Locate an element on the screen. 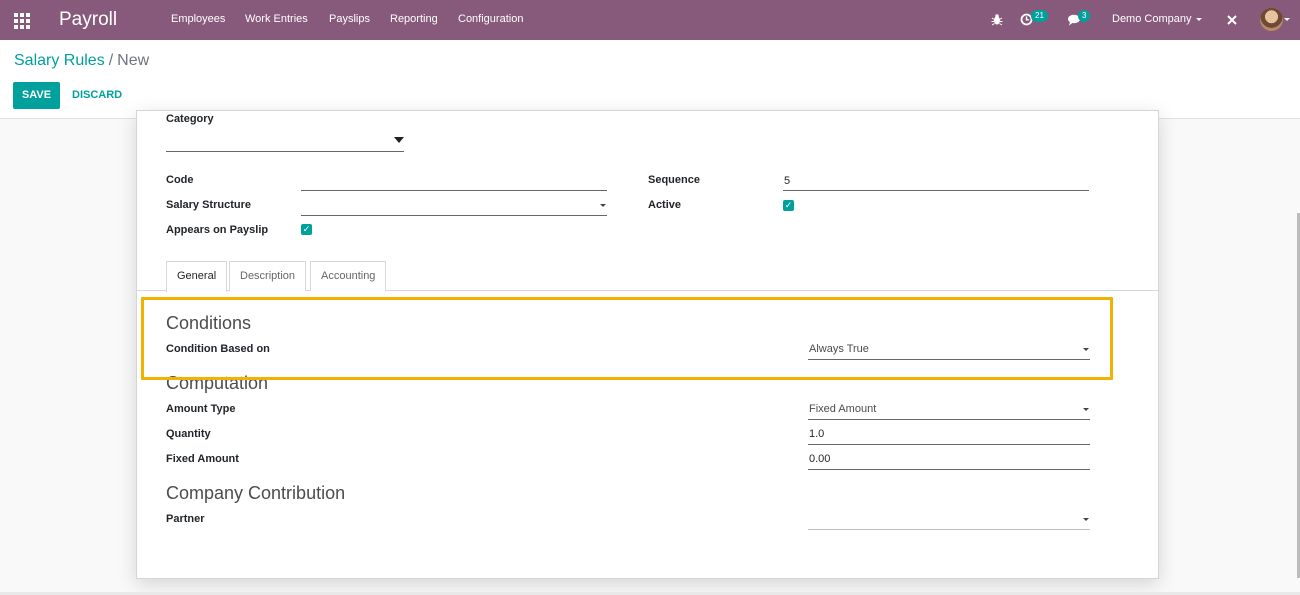 The height and width of the screenshot is (595, 1300). avatar-chevron-down-icon is located at coordinates (1287, 19).